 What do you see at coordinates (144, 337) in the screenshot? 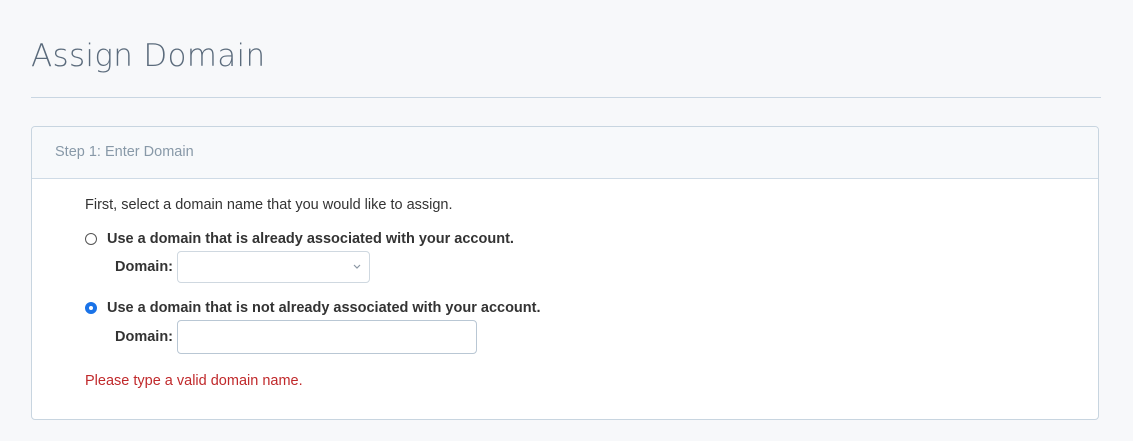
I see `new-domain-label: Domain:` at bounding box center [144, 337].